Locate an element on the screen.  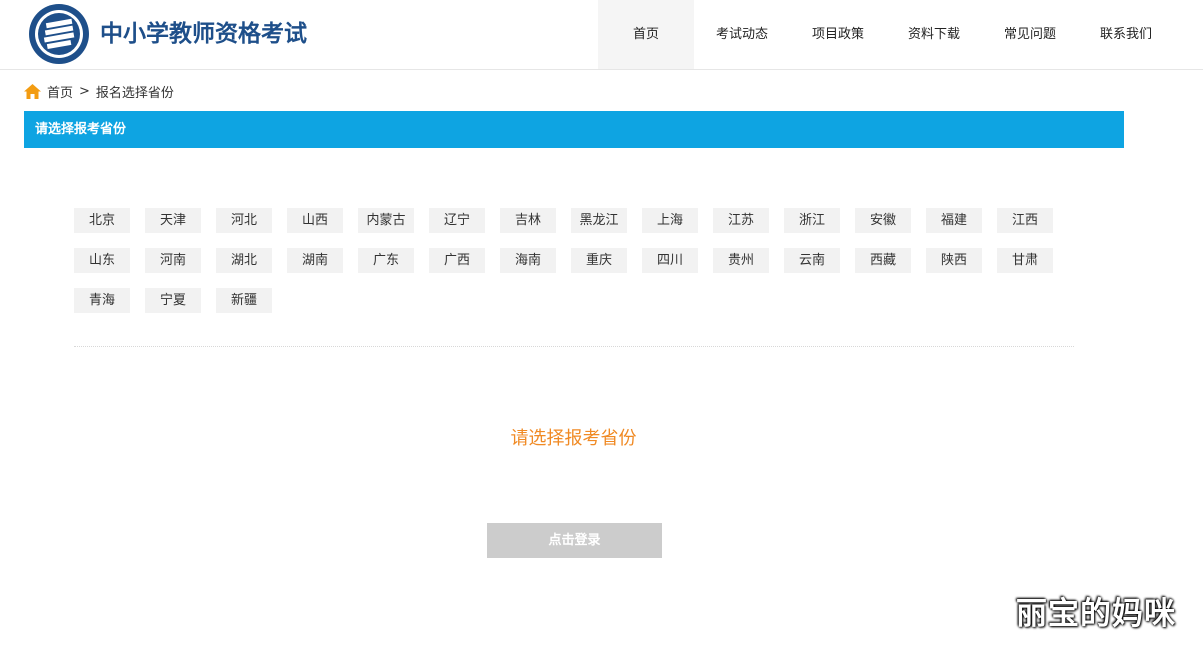
nav-policies: 项目政策 is located at coordinates (838, 34).